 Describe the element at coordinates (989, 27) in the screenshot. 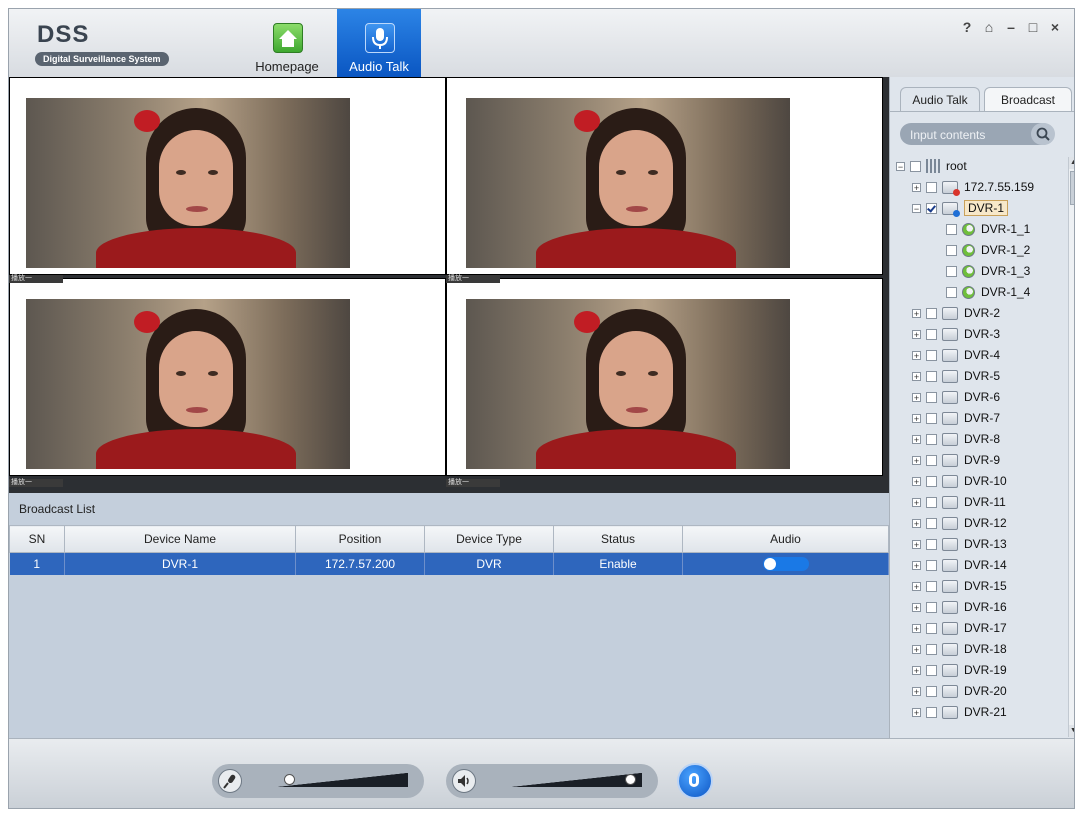

I see `lock-button: ⌂` at that location.